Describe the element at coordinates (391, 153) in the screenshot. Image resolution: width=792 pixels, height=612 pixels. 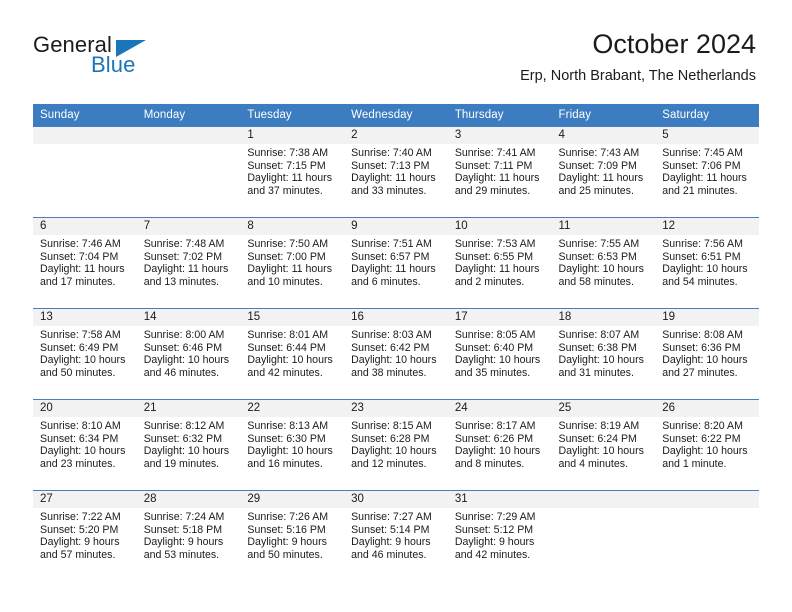
I see `sunrise-text: Sunrise: 7:40 AM` at that location.